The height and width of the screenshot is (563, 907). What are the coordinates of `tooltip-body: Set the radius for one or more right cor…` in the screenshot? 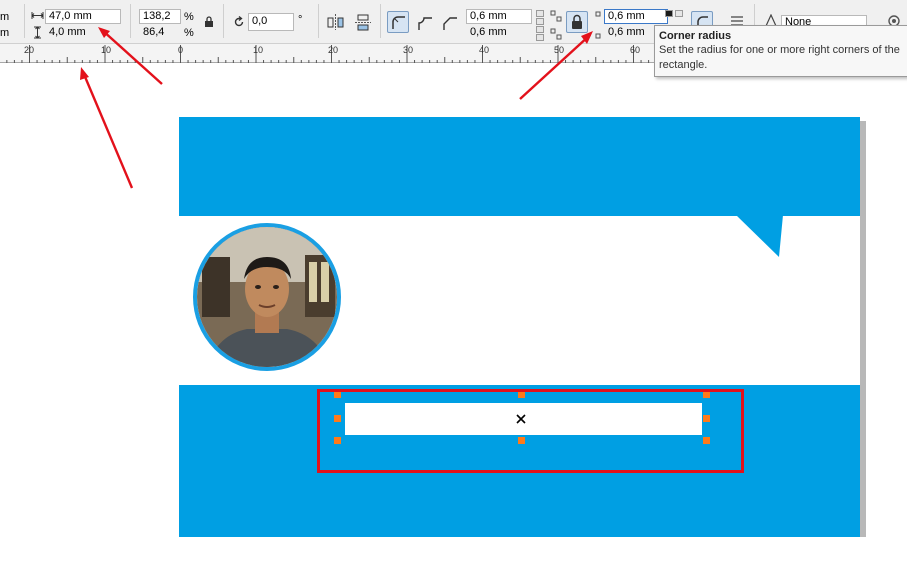 It's located at (779, 57).